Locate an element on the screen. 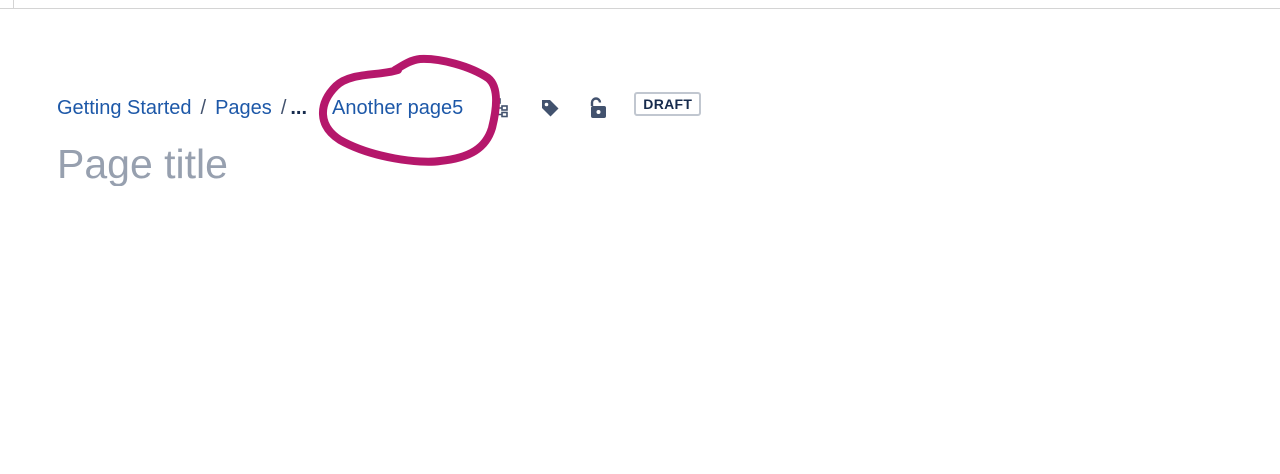 This screenshot has height=474, width=1280. annotation-circle is located at coordinates (410, 110).